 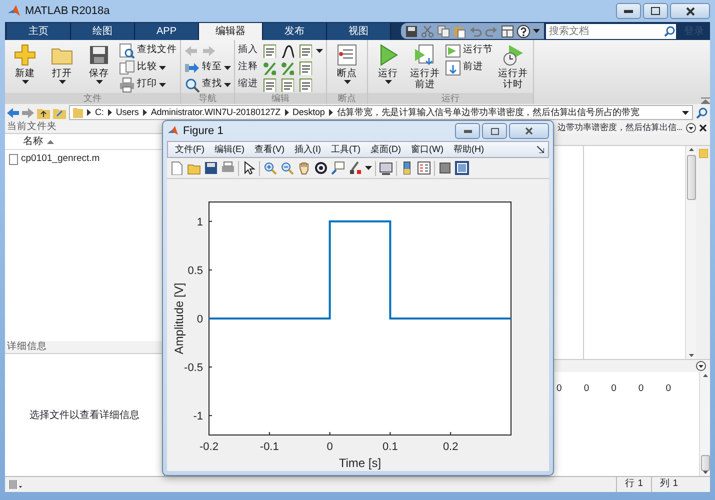 What do you see at coordinates (16, 484) in the screenshot?
I see `grip-icon` at bounding box center [16, 484].